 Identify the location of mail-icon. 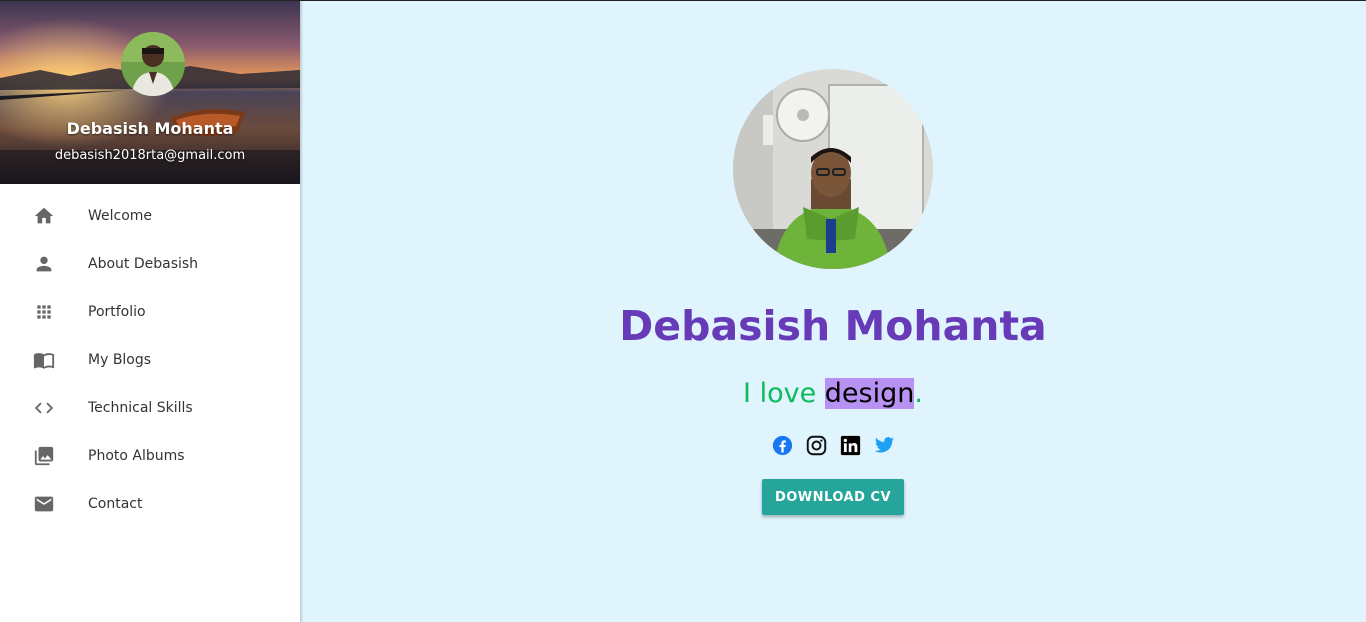
(44, 504).